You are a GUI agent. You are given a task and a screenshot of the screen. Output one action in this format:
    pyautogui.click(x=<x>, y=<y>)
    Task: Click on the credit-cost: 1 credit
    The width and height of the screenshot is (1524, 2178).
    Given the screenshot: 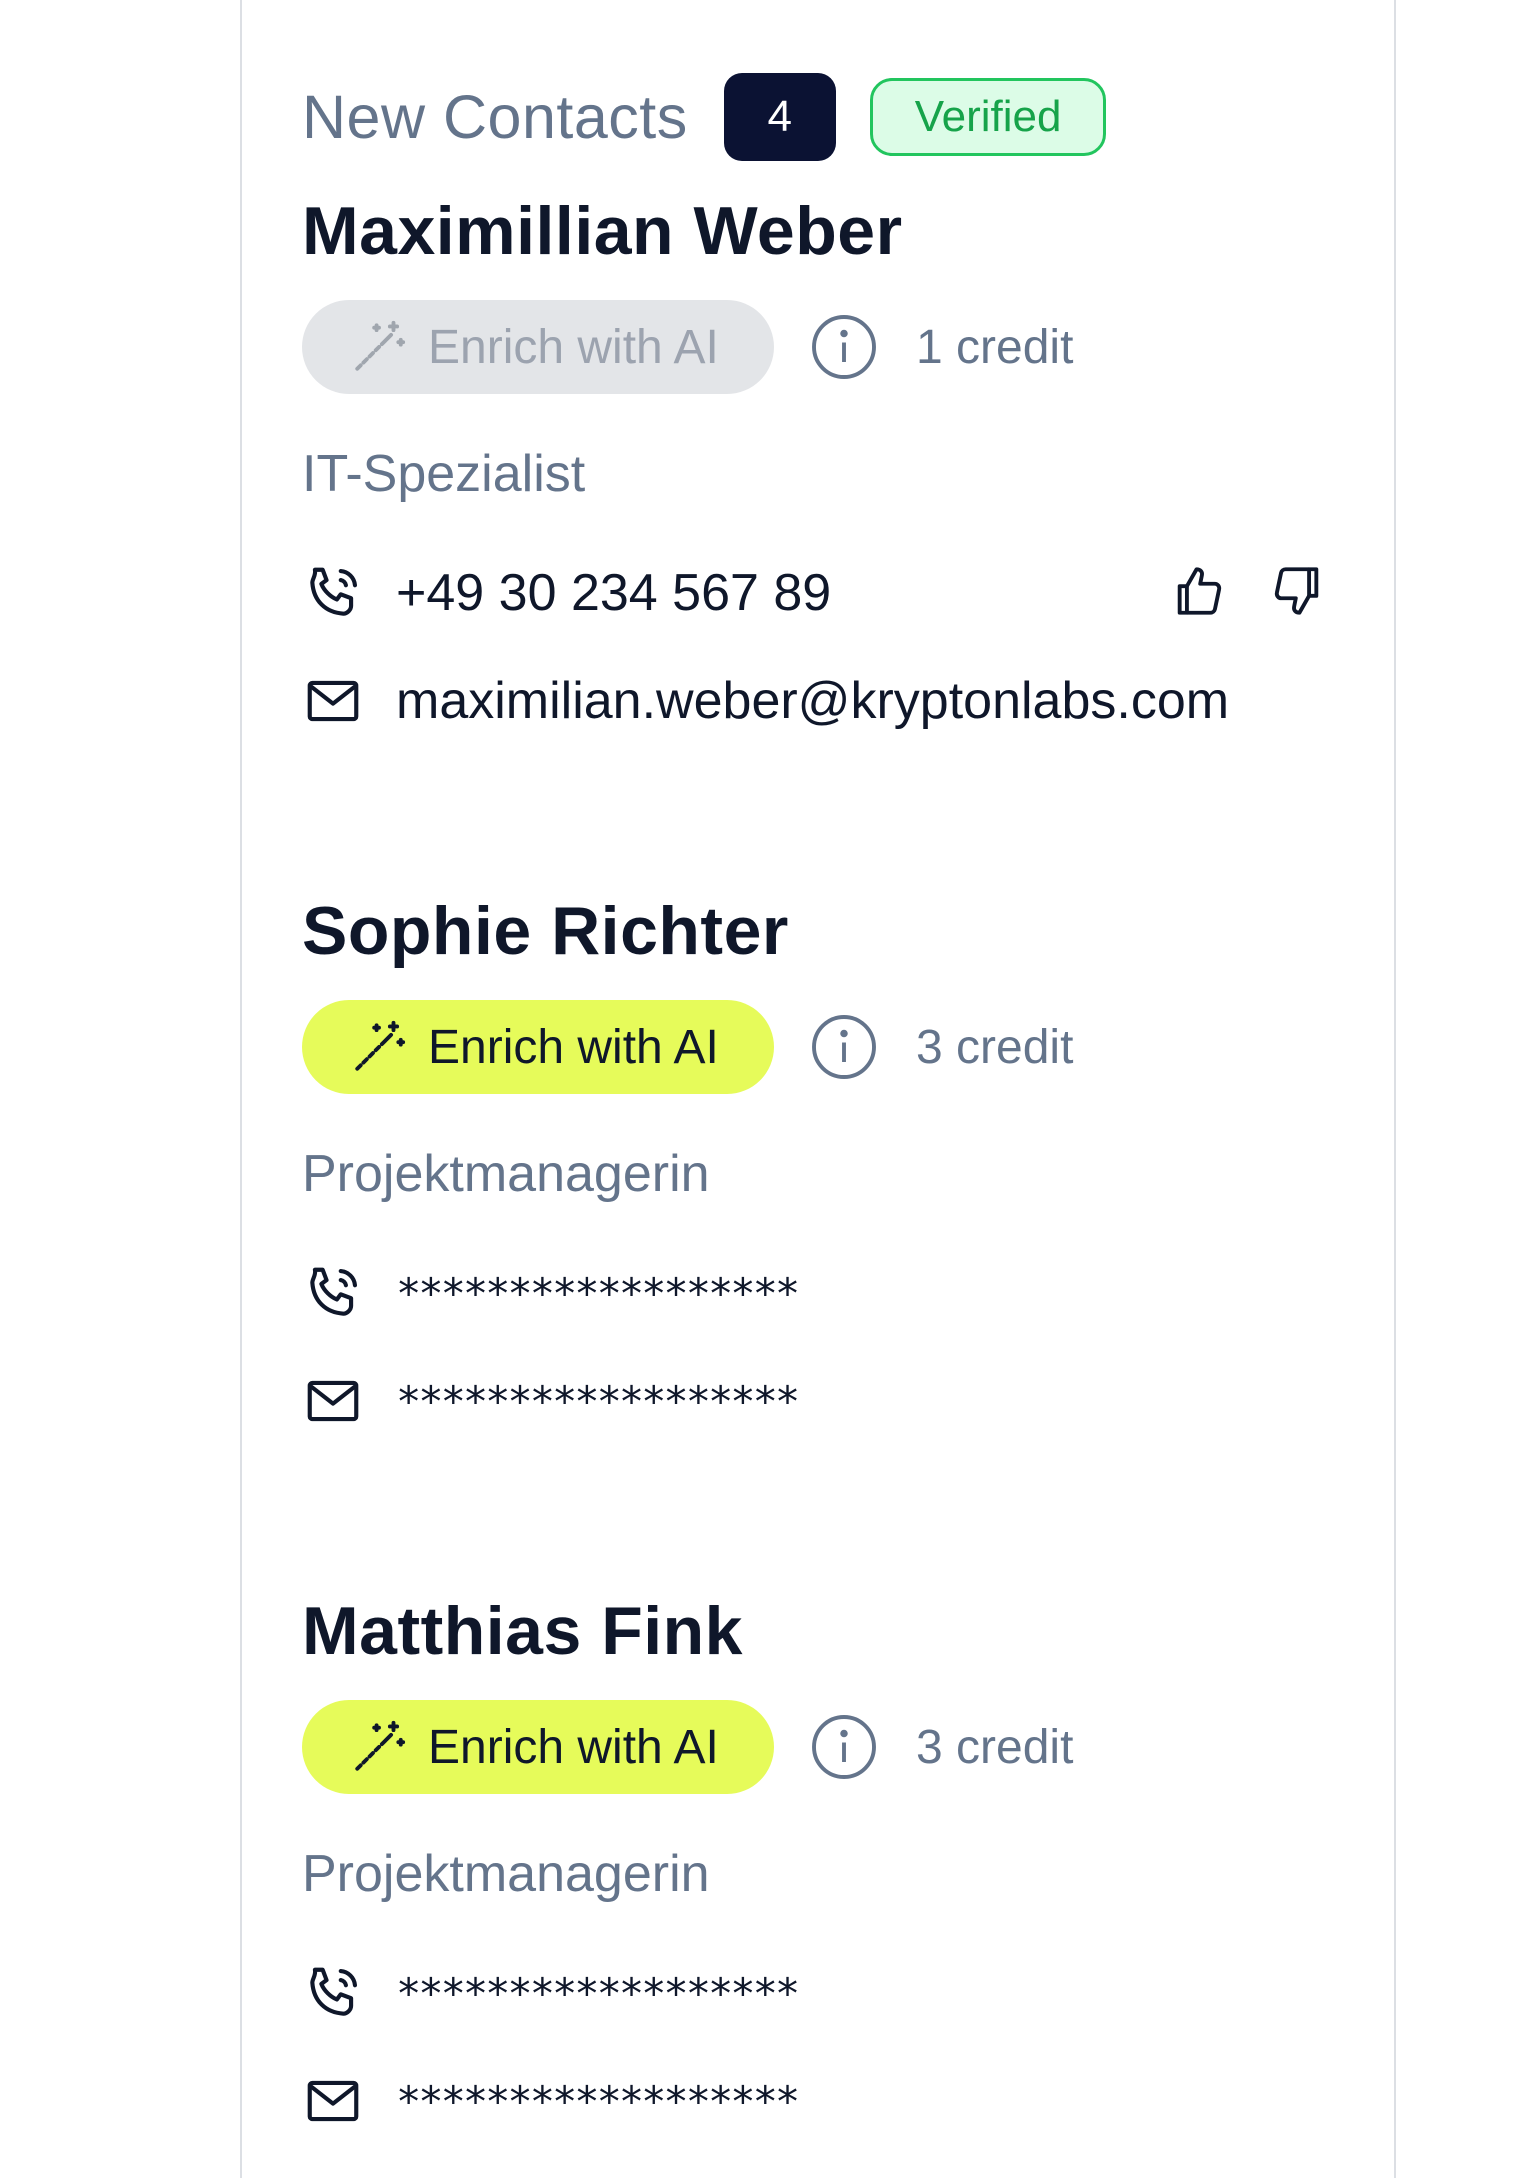 What is the action you would take?
    pyautogui.click(x=995, y=347)
    